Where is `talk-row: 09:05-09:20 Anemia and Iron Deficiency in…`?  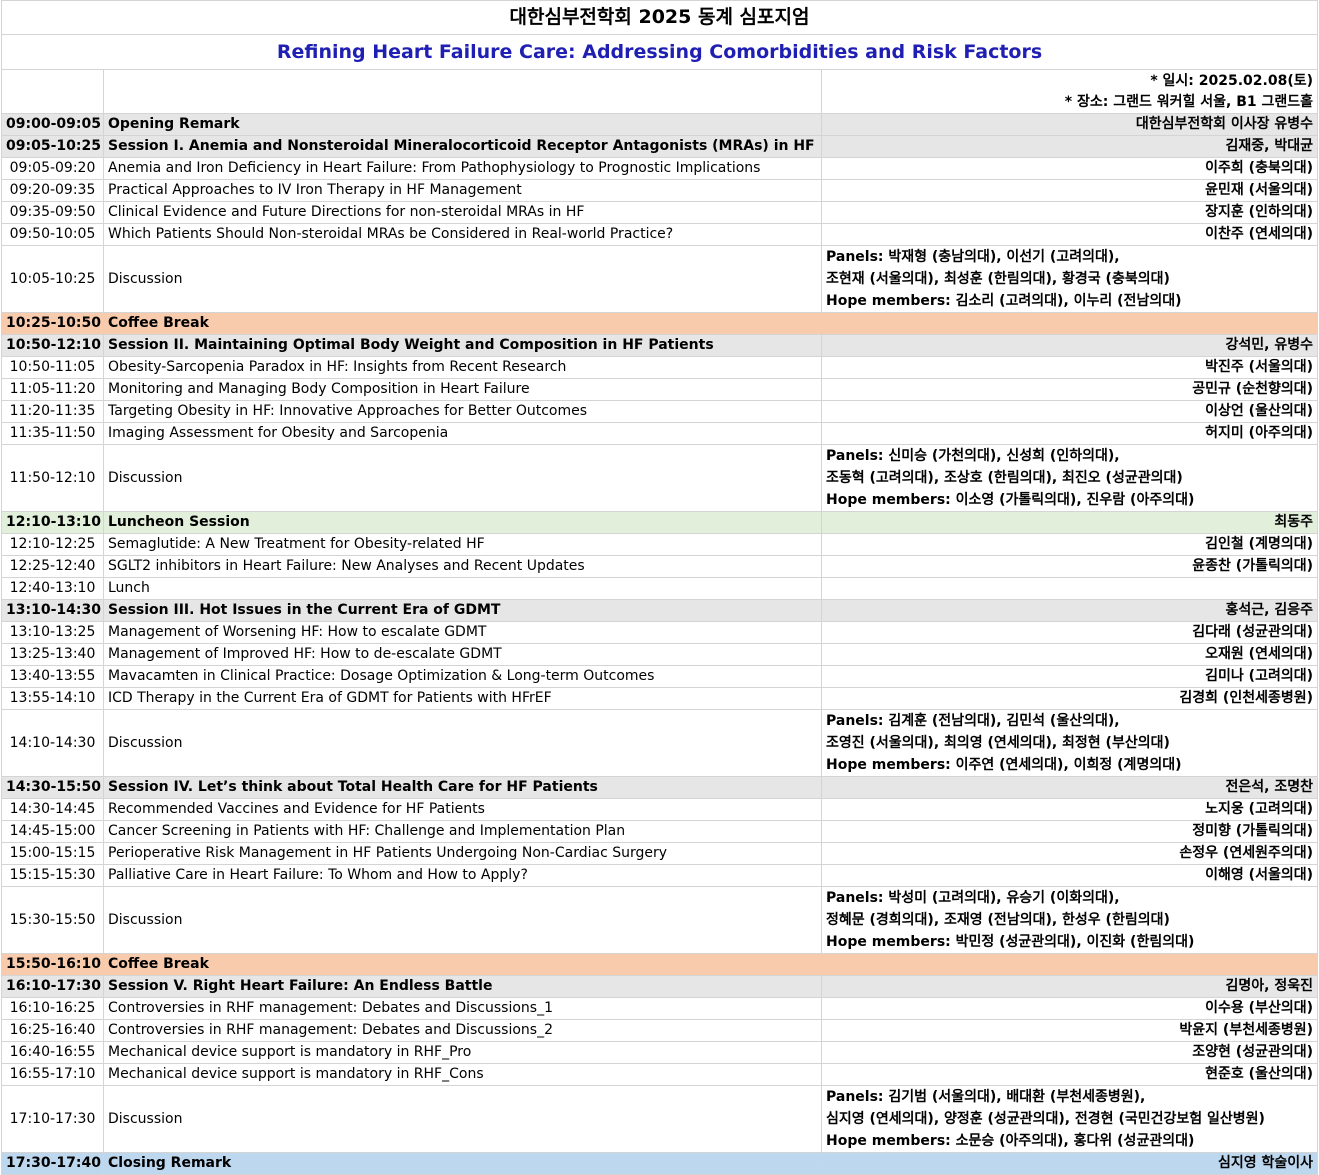 talk-row: 09:05-09:20 Anemia and Iron Deficiency in… is located at coordinates (660, 168).